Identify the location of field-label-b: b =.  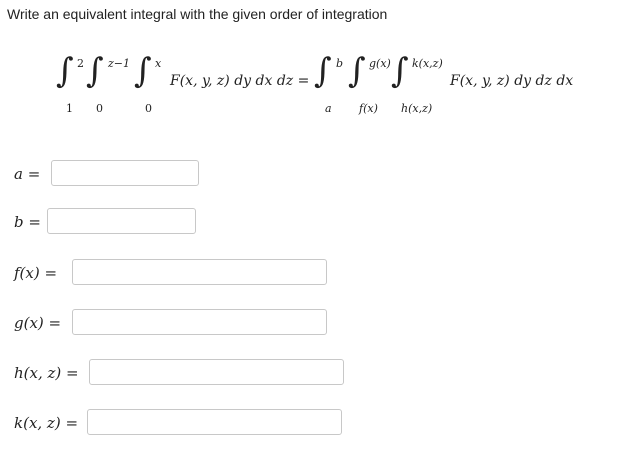
(27, 222).